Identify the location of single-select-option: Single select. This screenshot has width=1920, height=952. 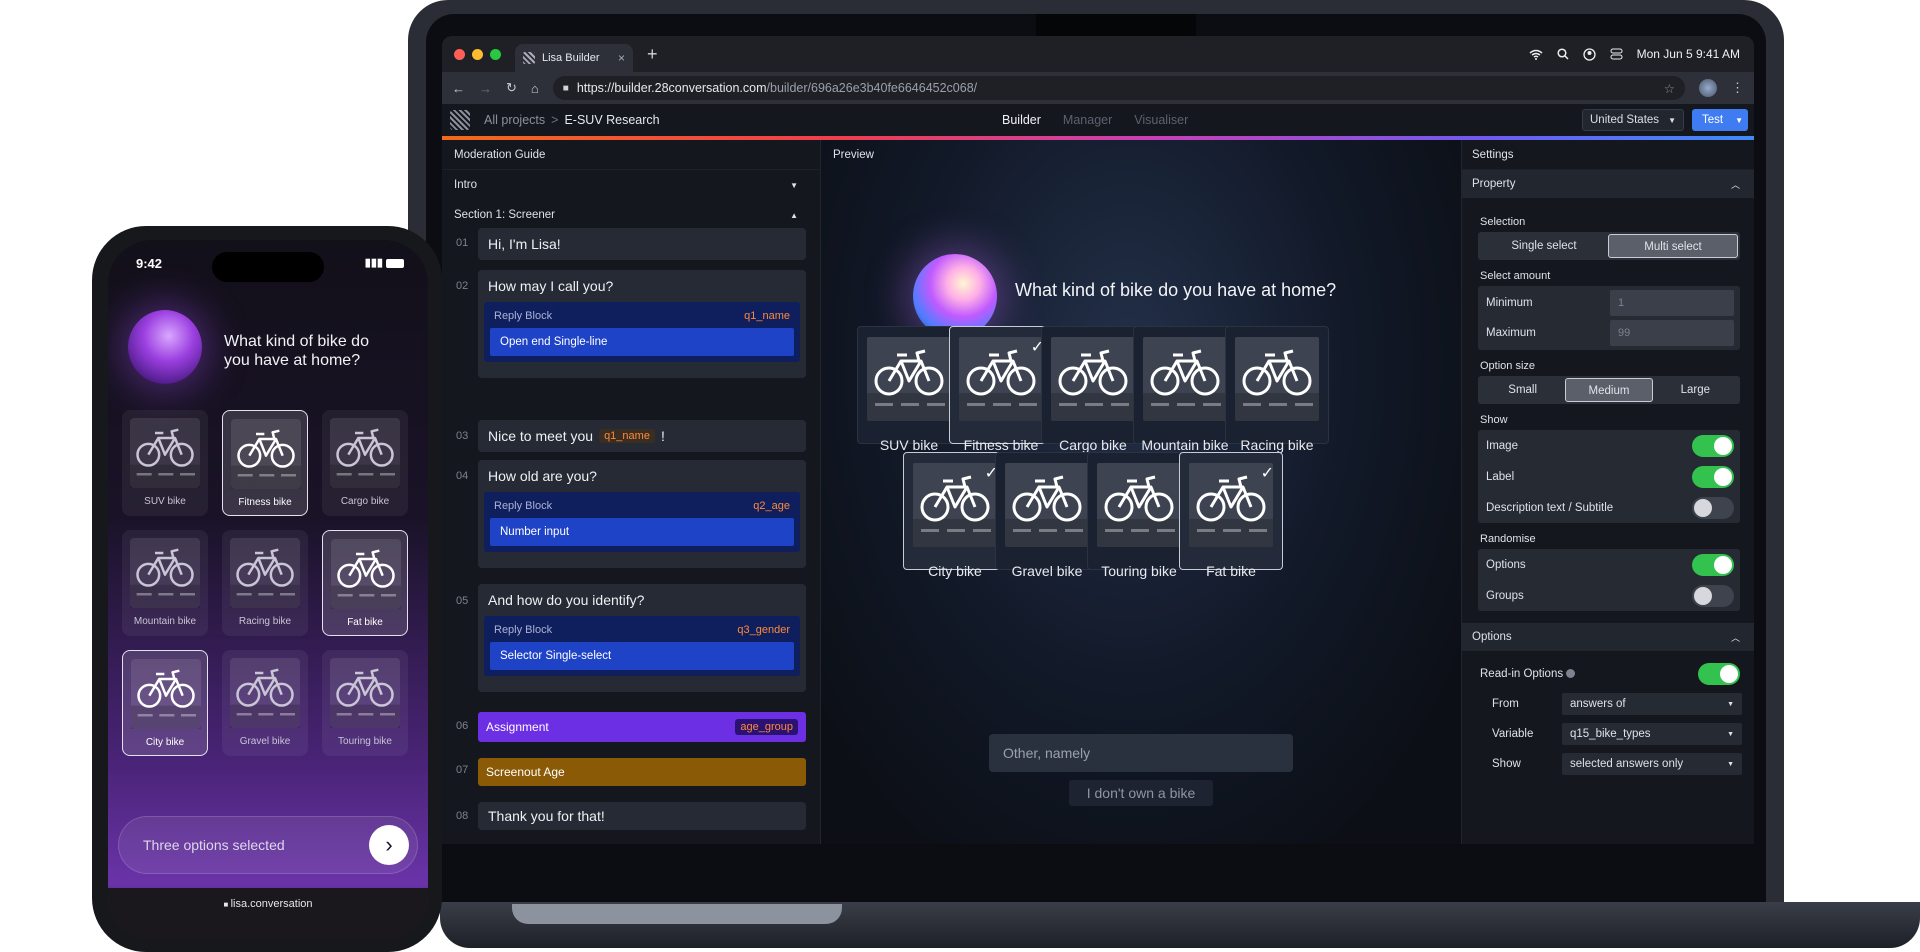
(1544, 246).